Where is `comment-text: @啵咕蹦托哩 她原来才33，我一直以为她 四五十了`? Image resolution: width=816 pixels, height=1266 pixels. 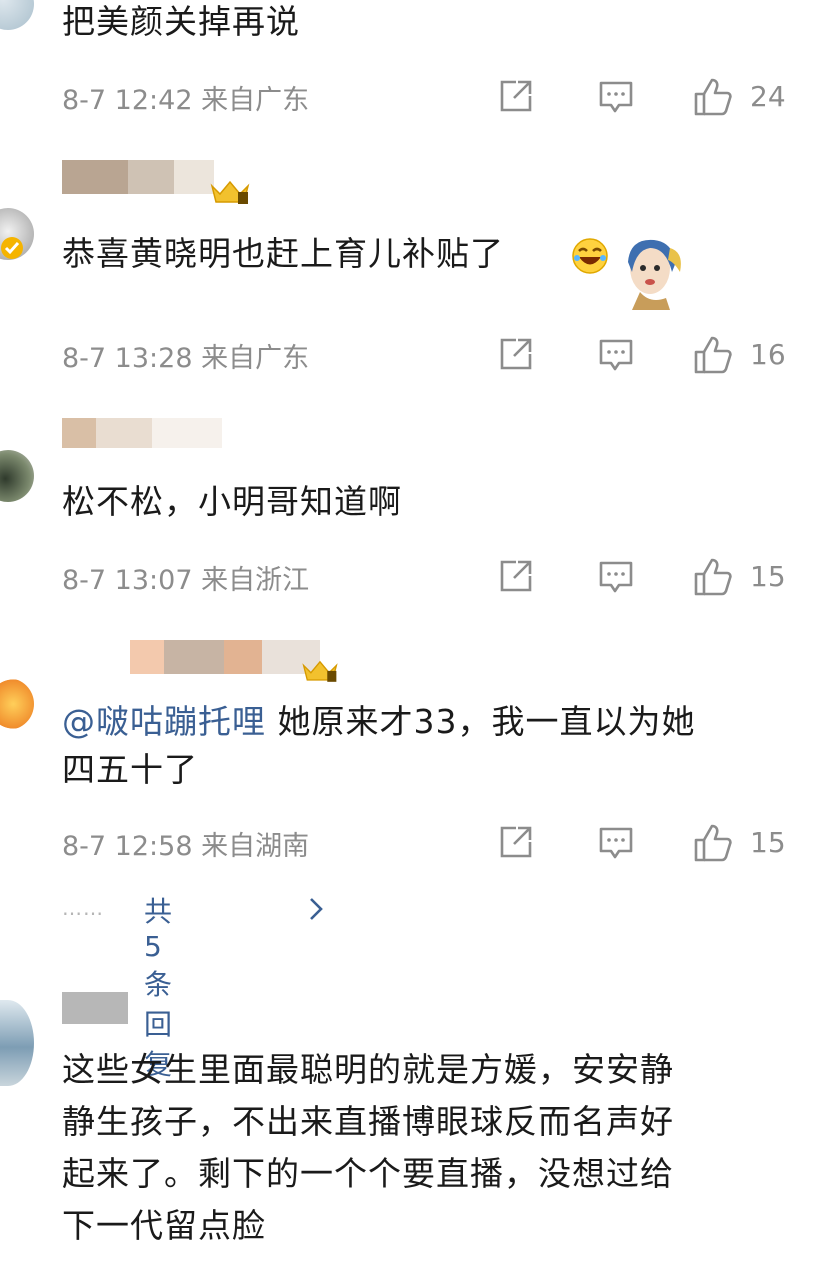
comment-text: @啵咕蹦托哩 她原来才33，我一直以为她 四五十了 is located at coordinates (378, 746).